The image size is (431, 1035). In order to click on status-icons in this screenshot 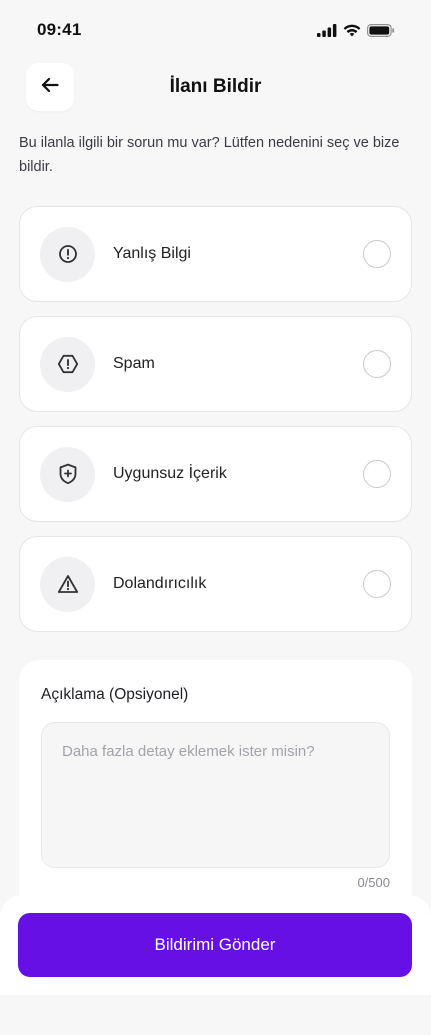, I will do `click(356, 30)`.